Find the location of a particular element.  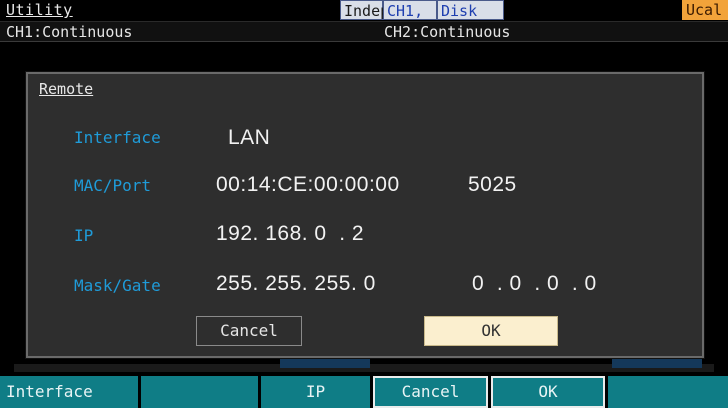

dialog-title: Remote is located at coordinates (66, 89).